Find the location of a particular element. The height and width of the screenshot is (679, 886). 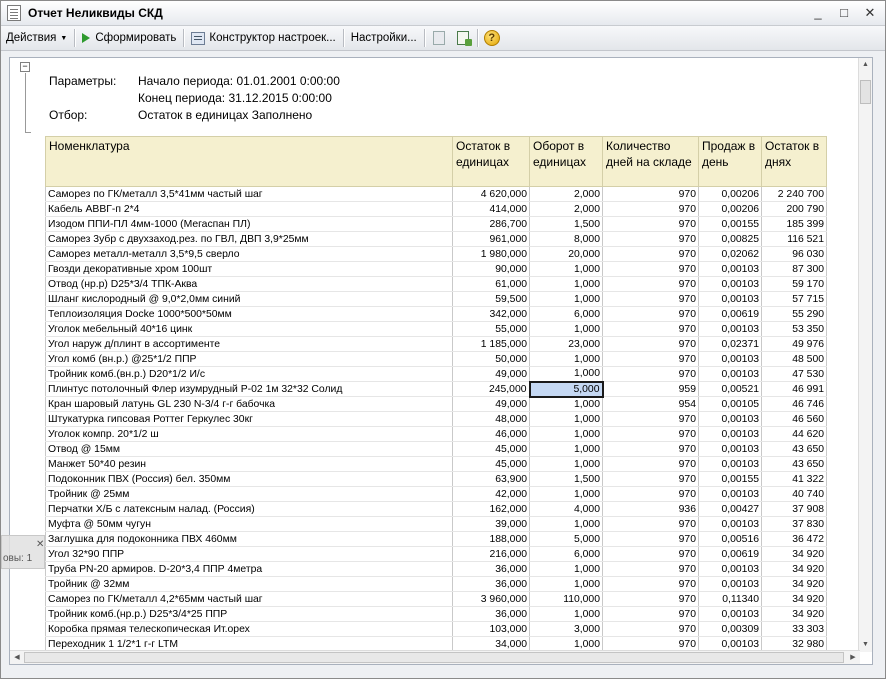

table-cell: 2,000 is located at coordinates (566, 194).